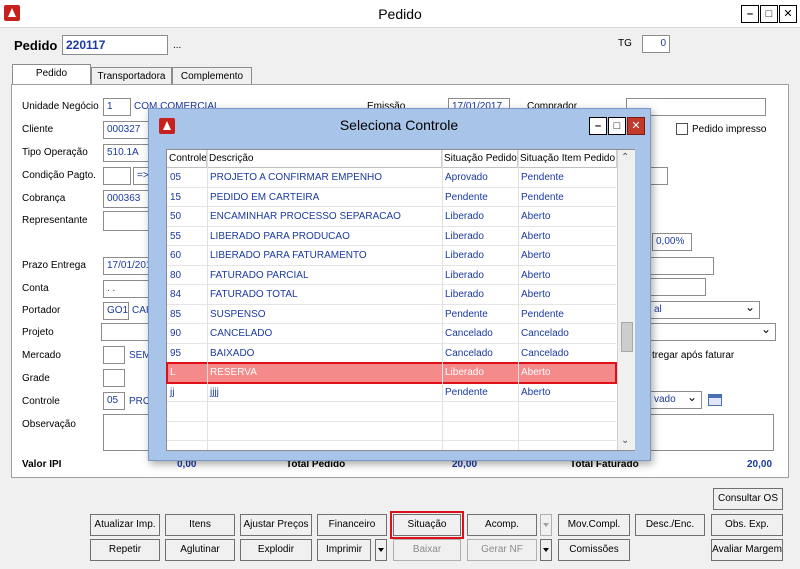 This screenshot has width=800, height=569. What do you see at coordinates (480, 159) in the screenshot?
I see `column-header-situacao-pedido: Situação Pedido` at bounding box center [480, 159].